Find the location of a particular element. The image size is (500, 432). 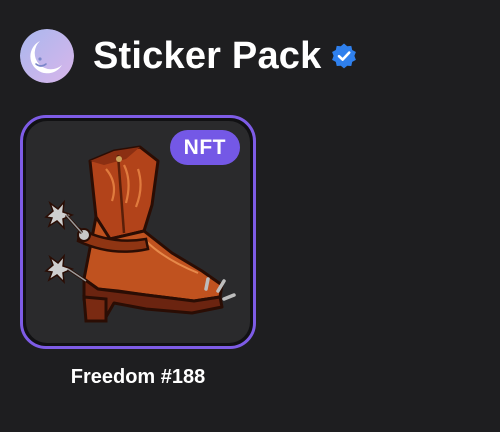

nft-badge: NFT is located at coordinates (204, 147).